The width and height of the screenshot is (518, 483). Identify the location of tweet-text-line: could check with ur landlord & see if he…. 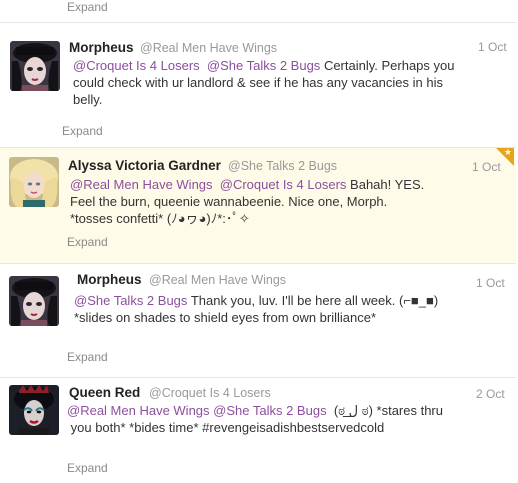
(258, 82).